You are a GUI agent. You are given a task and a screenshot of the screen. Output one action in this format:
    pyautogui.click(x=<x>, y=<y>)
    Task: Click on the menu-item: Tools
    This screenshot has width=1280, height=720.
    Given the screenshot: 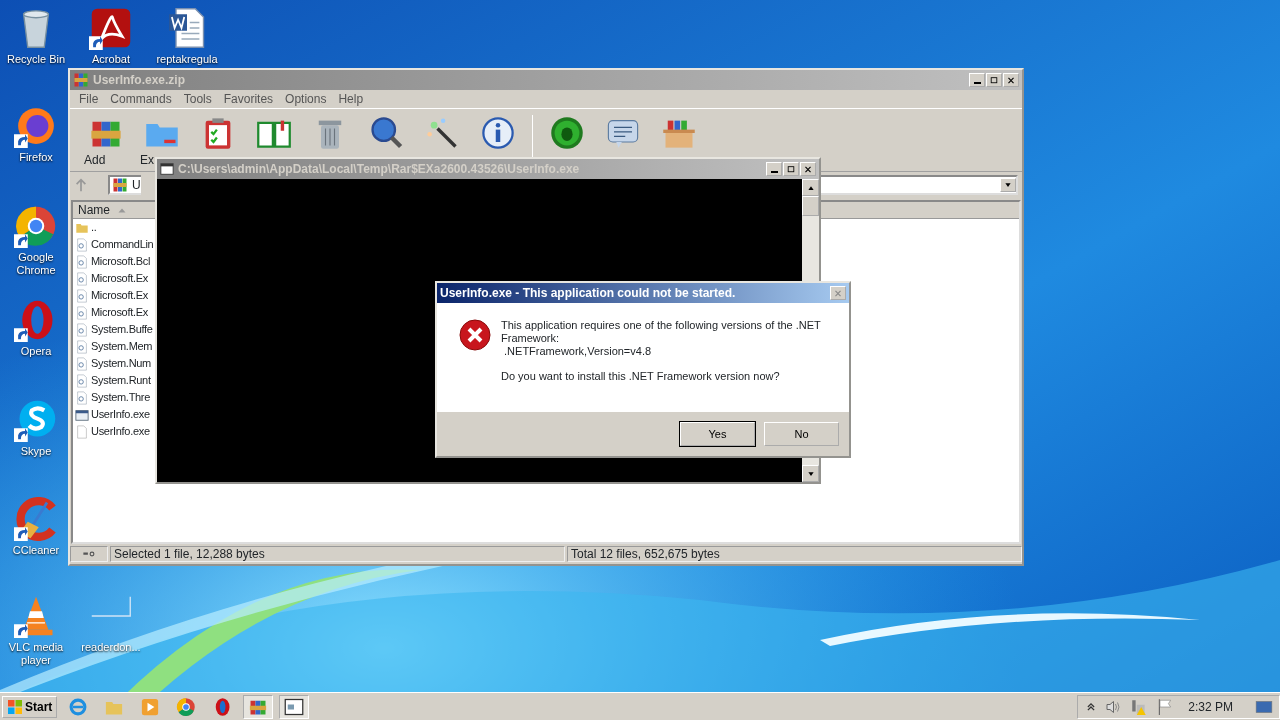 What is the action you would take?
    pyautogui.click(x=197, y=99)
    